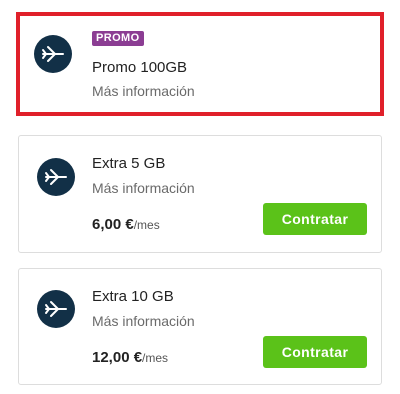 The width and height of the screenshot is (400, 394). I want to click on promo-badge: PROMO, so click(118, 38).